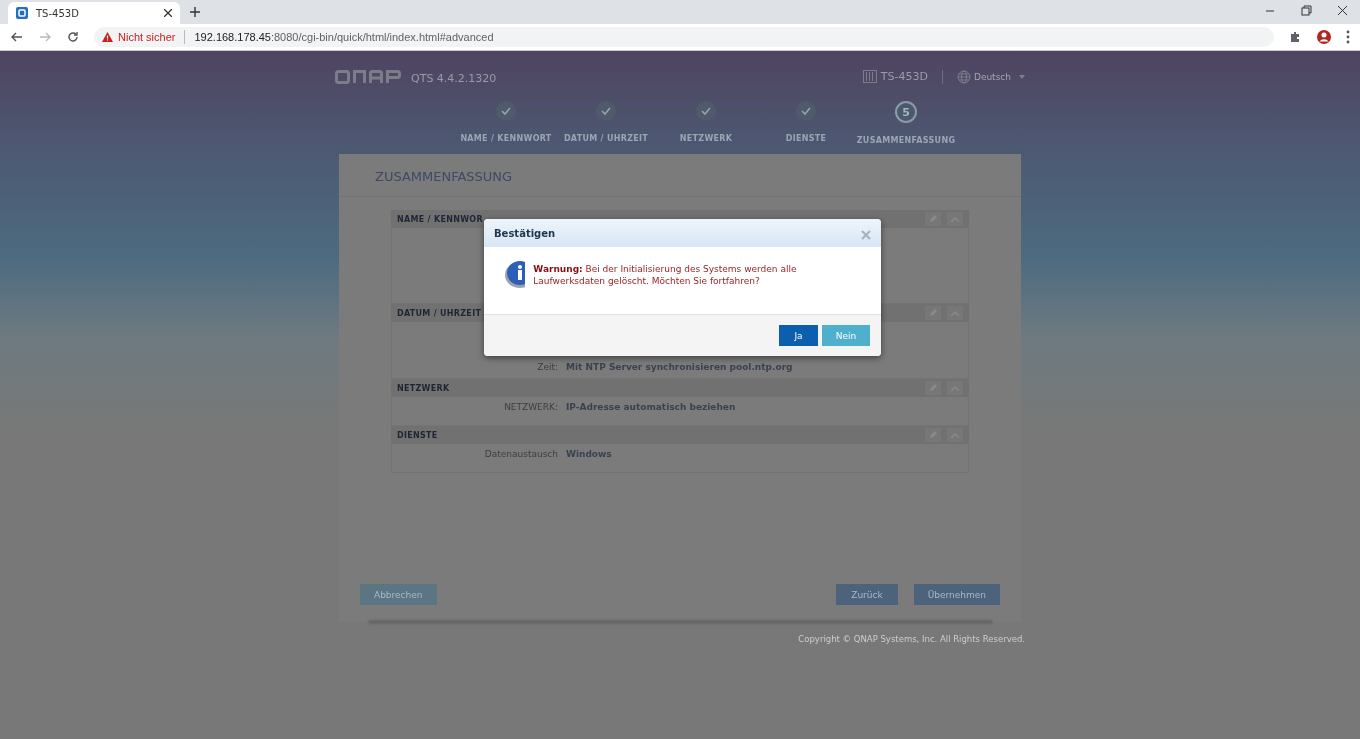  Describe the element at coordinates (168, 13) in the screenshot. I see `close-icon` at that location.